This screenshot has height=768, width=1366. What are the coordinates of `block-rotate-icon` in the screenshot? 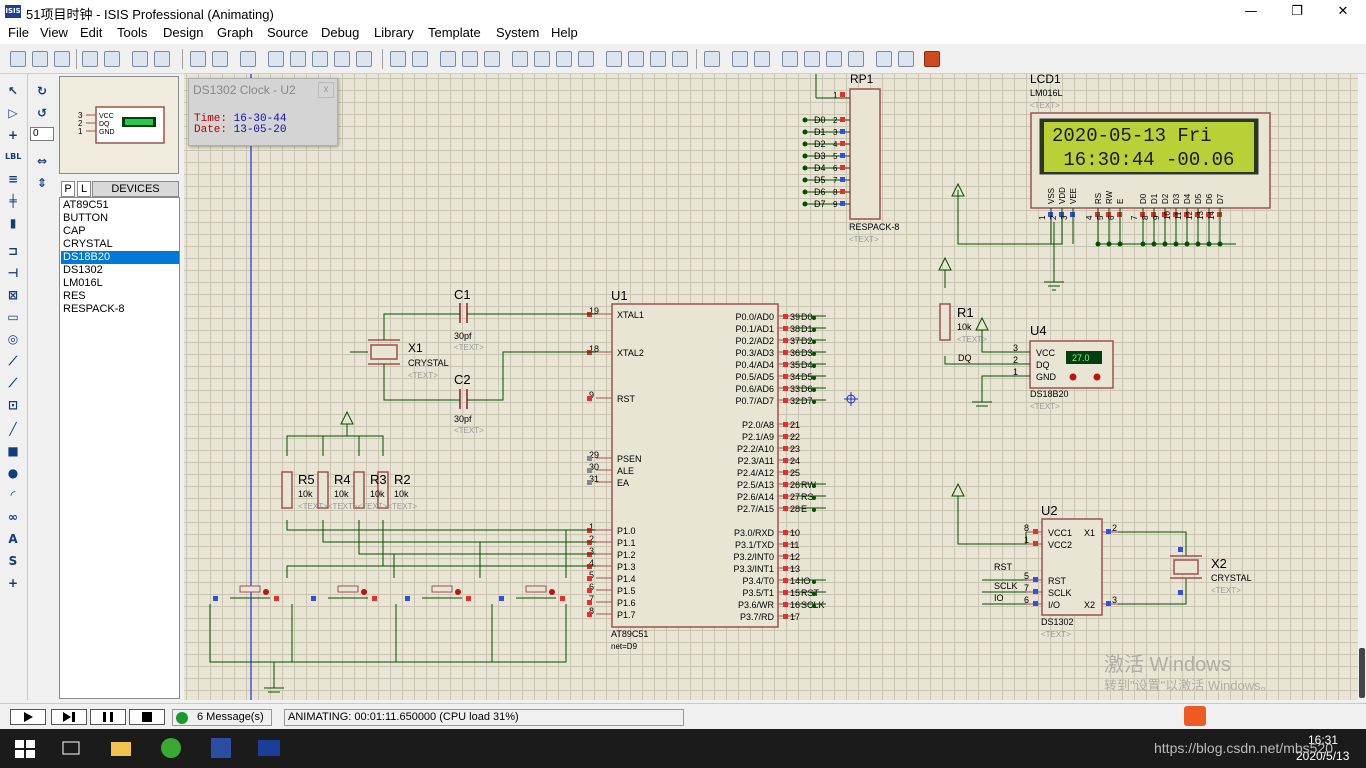 It's located at (564, 59).